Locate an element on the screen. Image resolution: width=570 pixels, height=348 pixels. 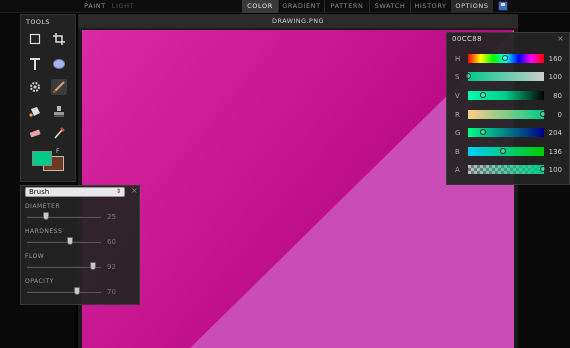
ellipse-icon is located at coordinates (59, 64).